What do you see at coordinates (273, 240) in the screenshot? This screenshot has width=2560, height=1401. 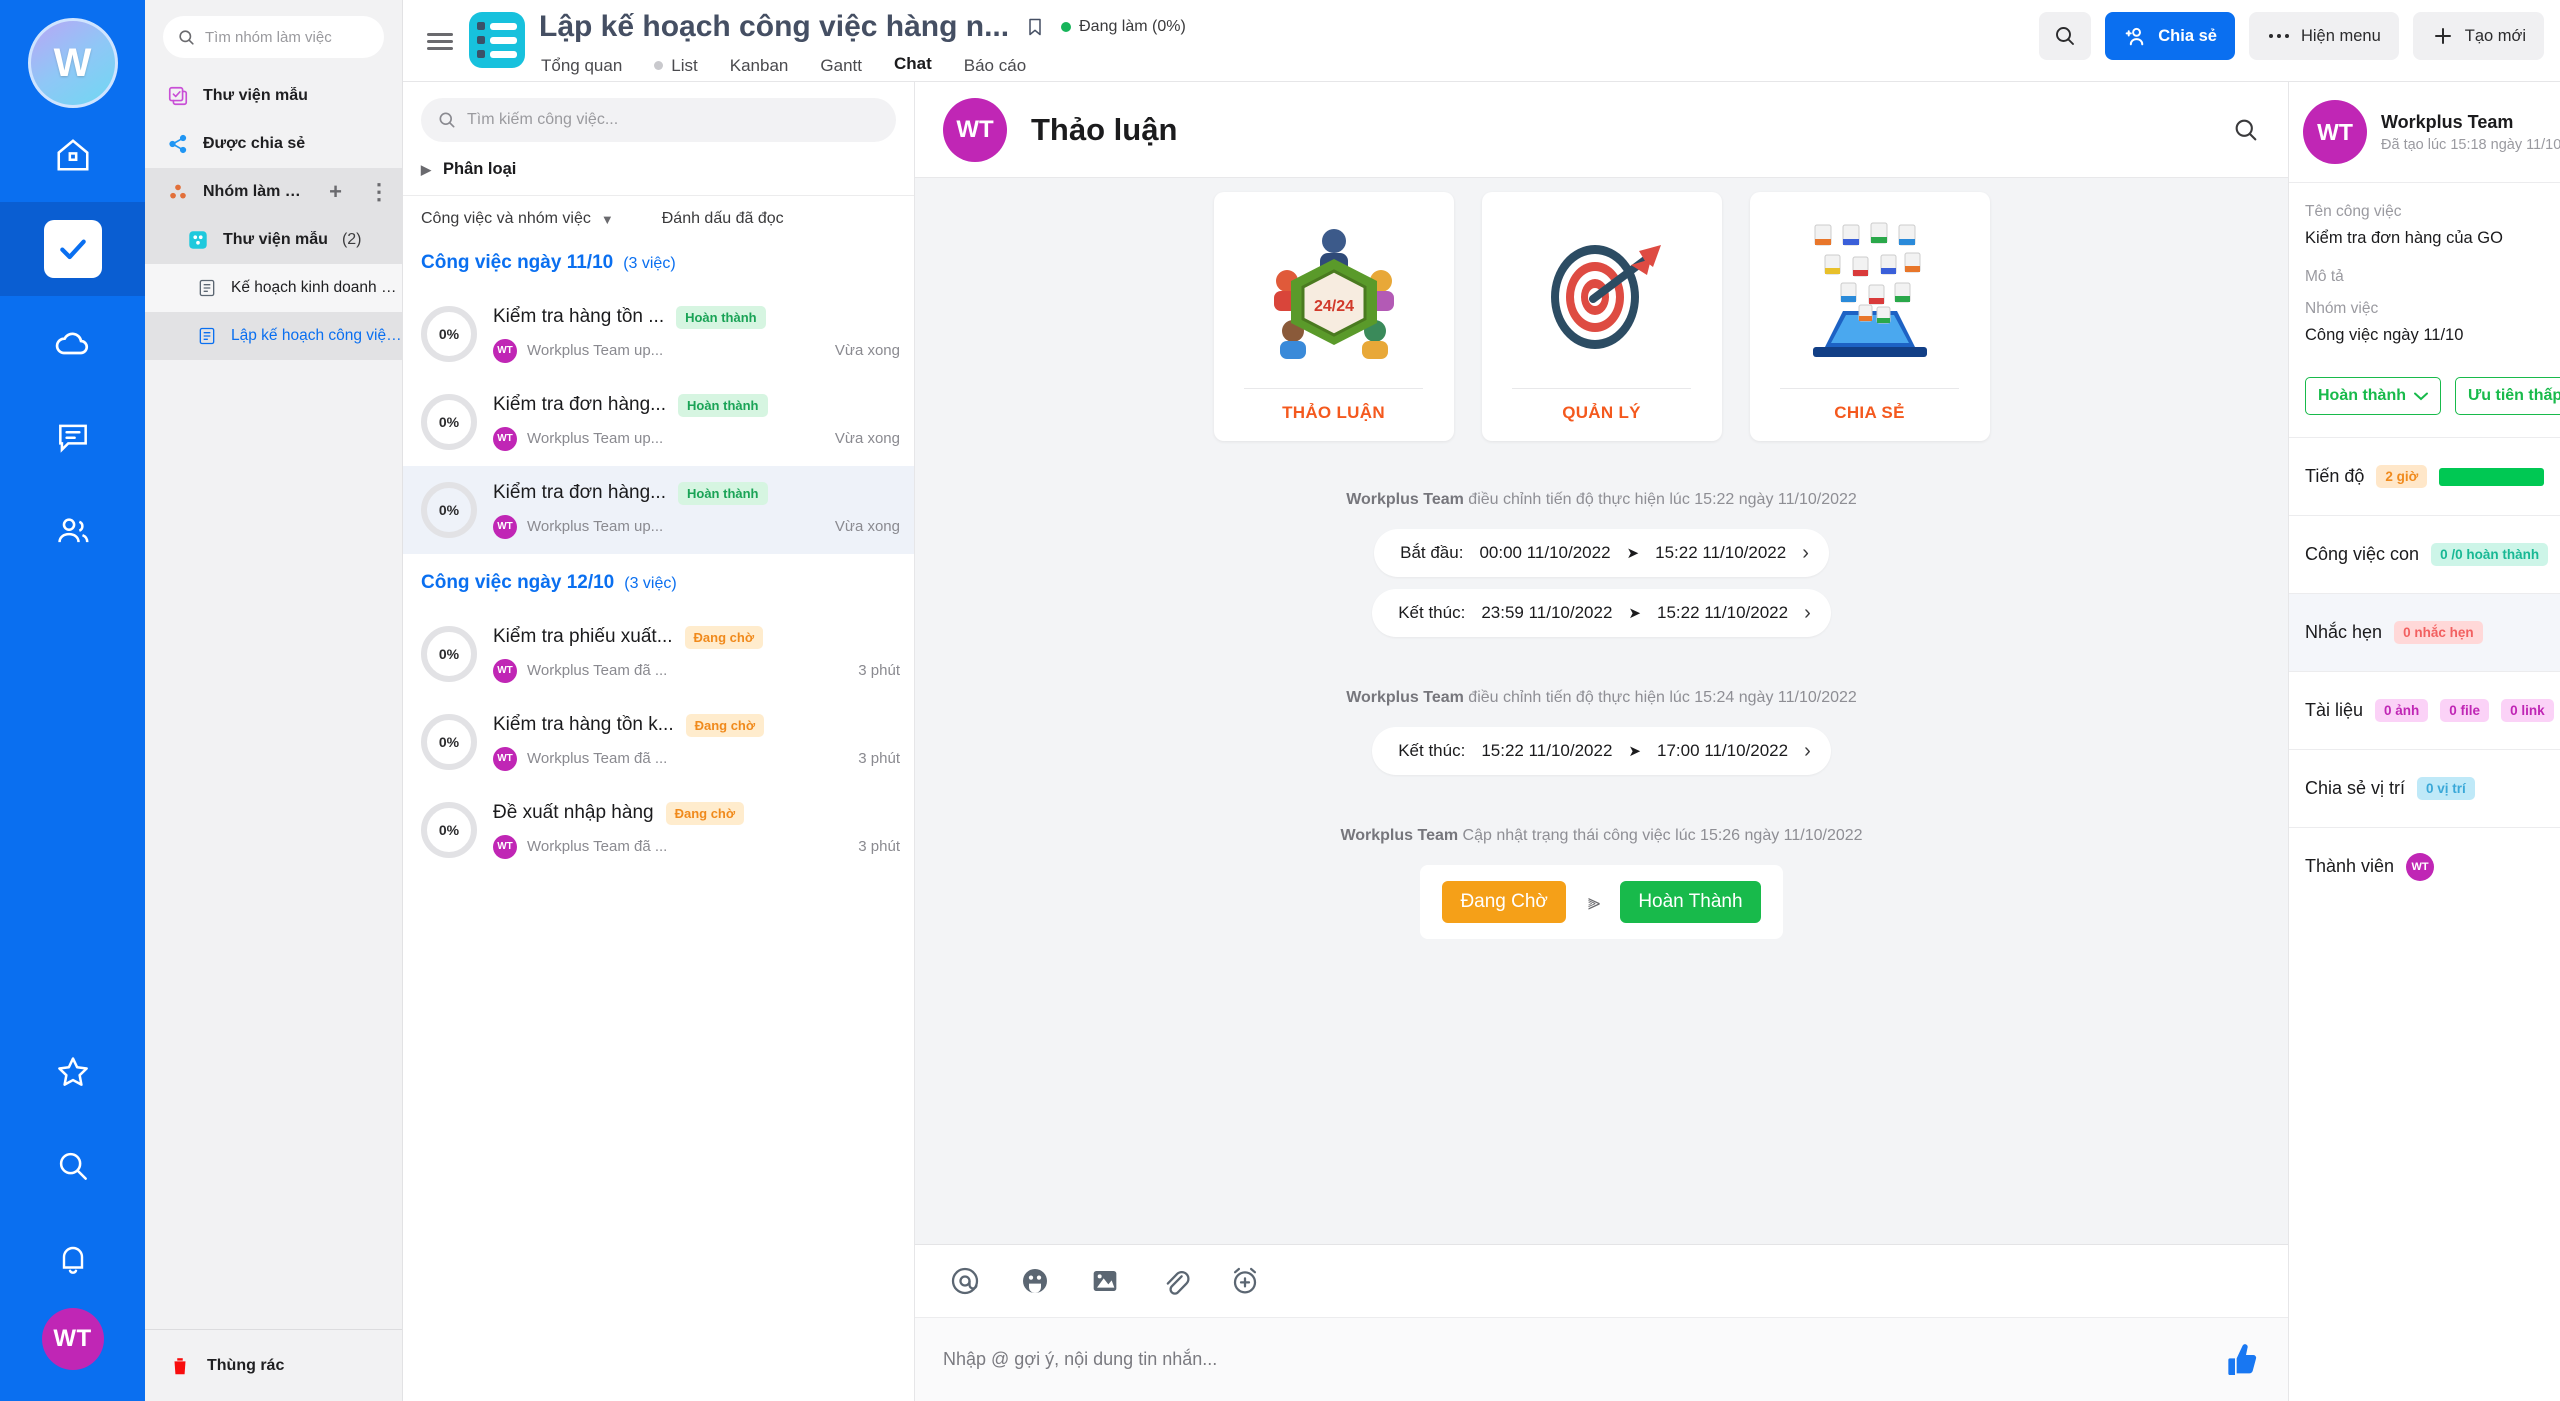 I see `sidebar-group-template-library: Thư viện mẫu (2)` at bounding box center [273, 240].